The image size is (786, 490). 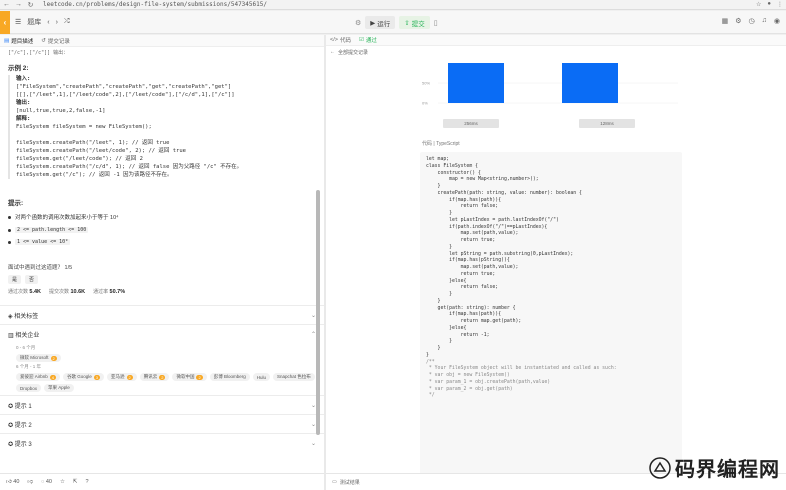 What do you see at coordinates (293, 377) in the screenshot?
I see `company-tag: Snapchat 色拉布` at bounding box center [293, 377].